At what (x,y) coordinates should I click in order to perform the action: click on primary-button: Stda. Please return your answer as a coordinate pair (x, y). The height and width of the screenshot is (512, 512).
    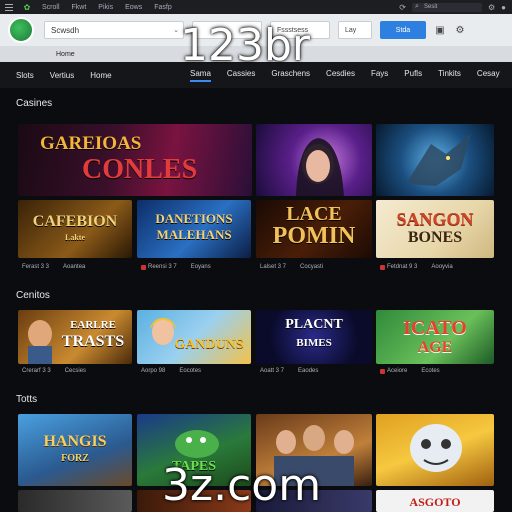
    Looking at the image, I should click on (403, 30).